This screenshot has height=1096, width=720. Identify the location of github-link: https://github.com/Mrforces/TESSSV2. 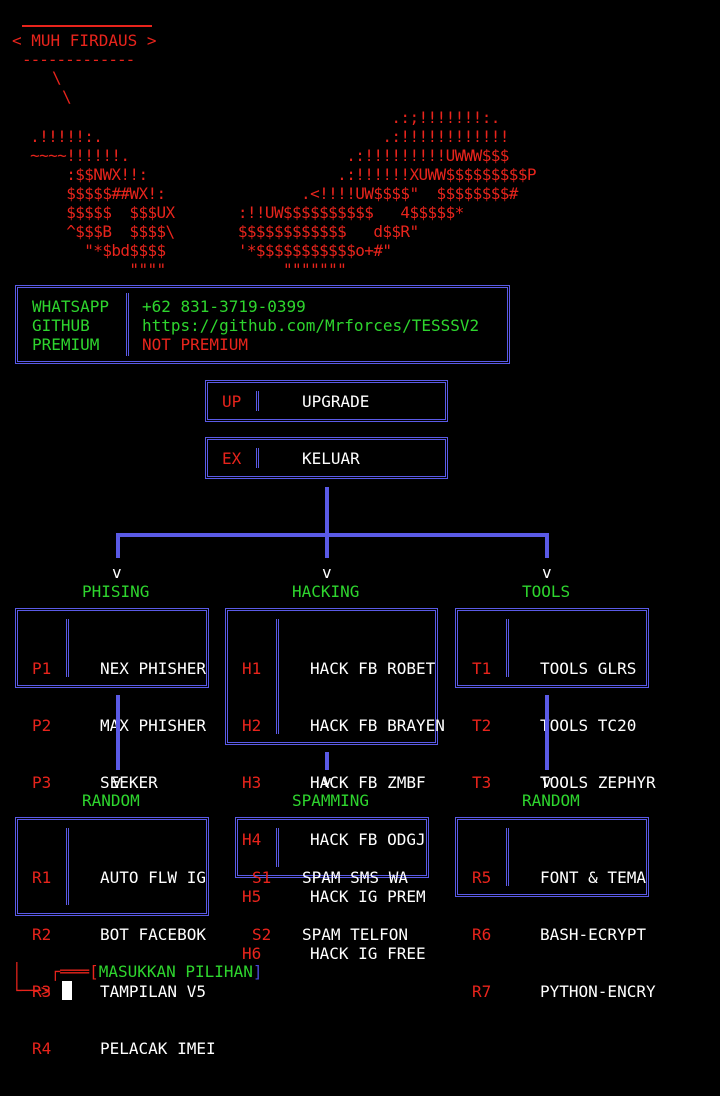
(310, 325).